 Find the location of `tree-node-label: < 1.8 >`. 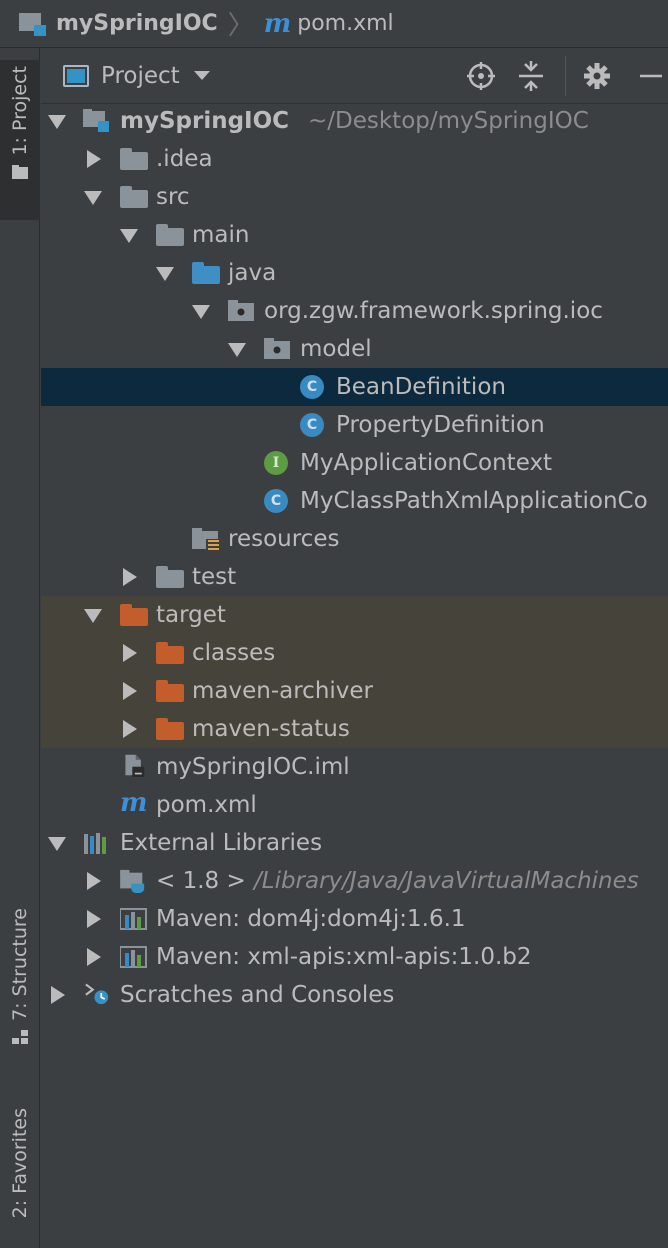

tree-node-label: < 1.8 > is located at coordinates (201, 881).